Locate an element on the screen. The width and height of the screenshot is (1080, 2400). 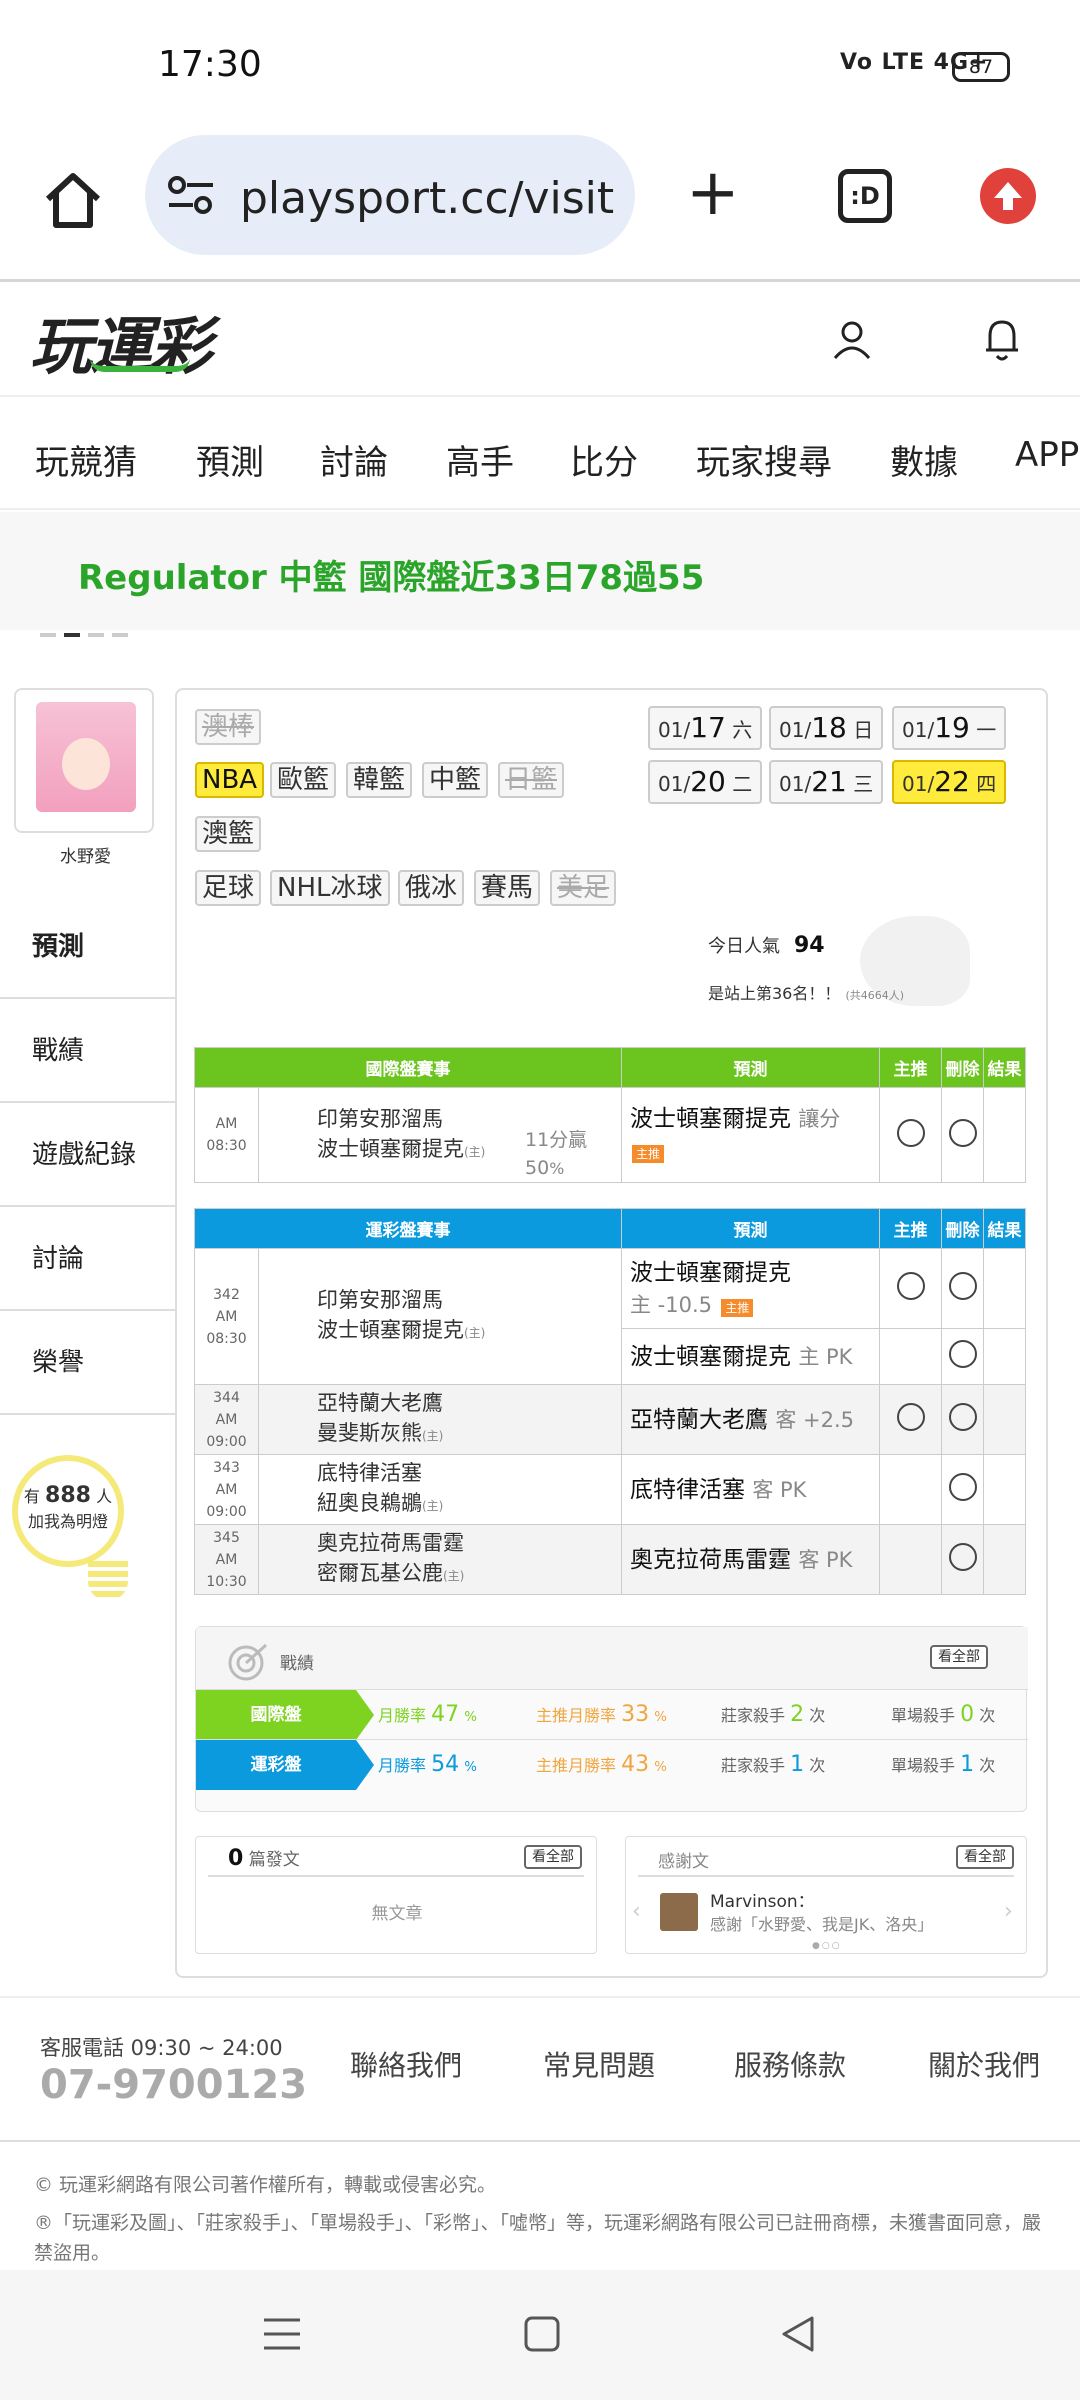
pick-note: 主 -10.5 is located at coordinates (671, 1304).